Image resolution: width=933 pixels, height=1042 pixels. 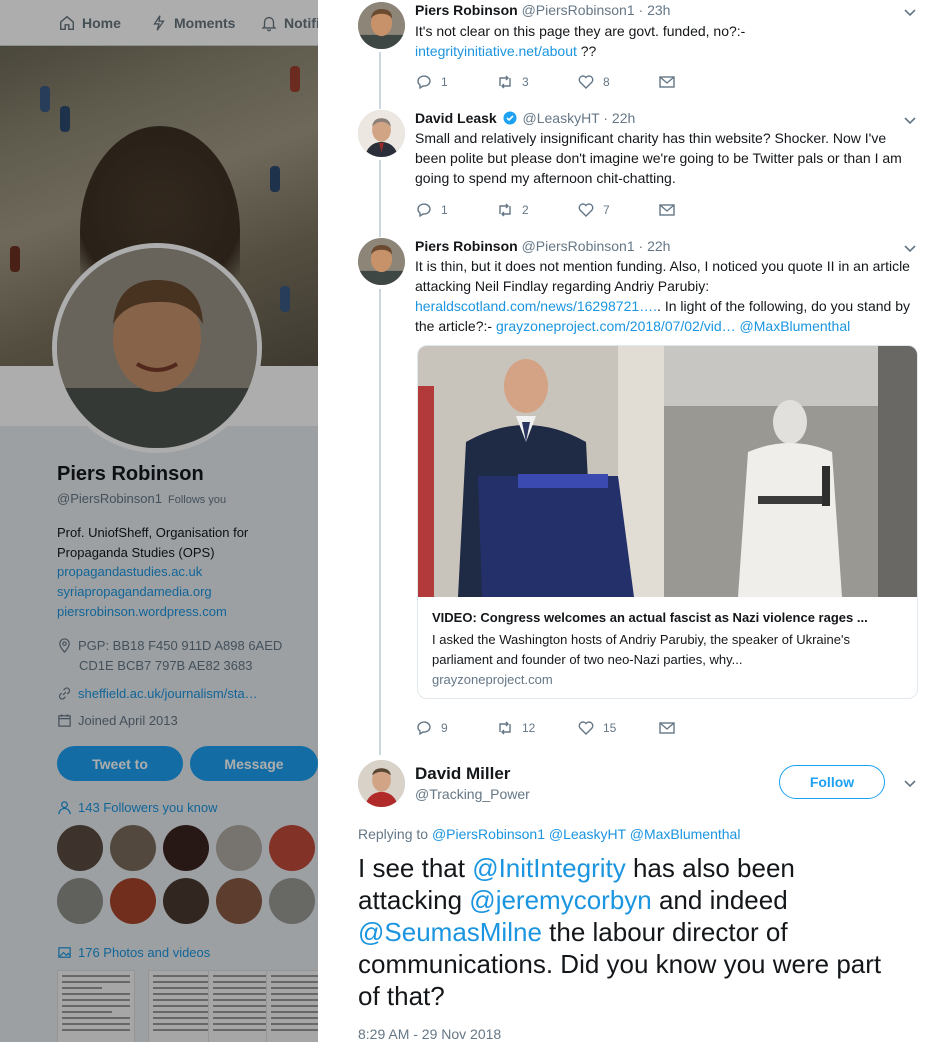 What do you see at coordinates (536, 210) in the screenshot?
I see `retweet-action: 2` at bounding box center [536, 210].